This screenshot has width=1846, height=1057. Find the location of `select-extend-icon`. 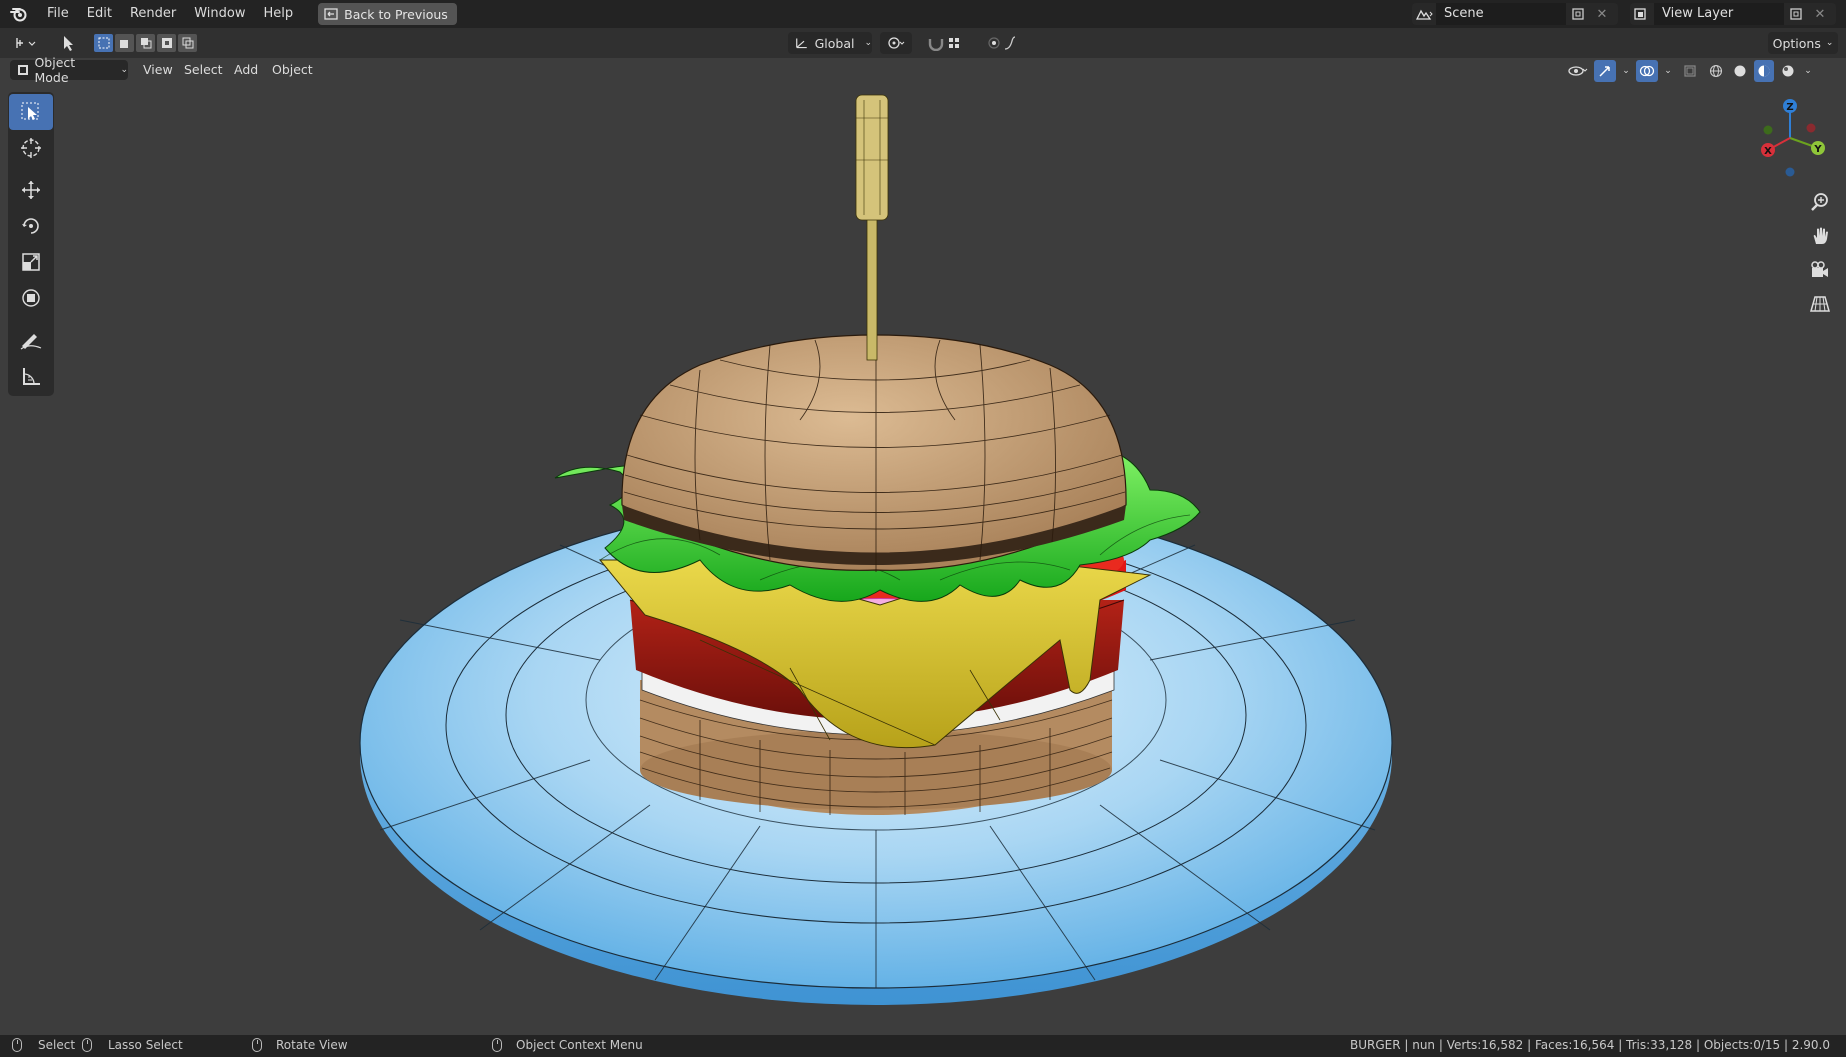

select-extend-icon is located at coordinates (124, 43).